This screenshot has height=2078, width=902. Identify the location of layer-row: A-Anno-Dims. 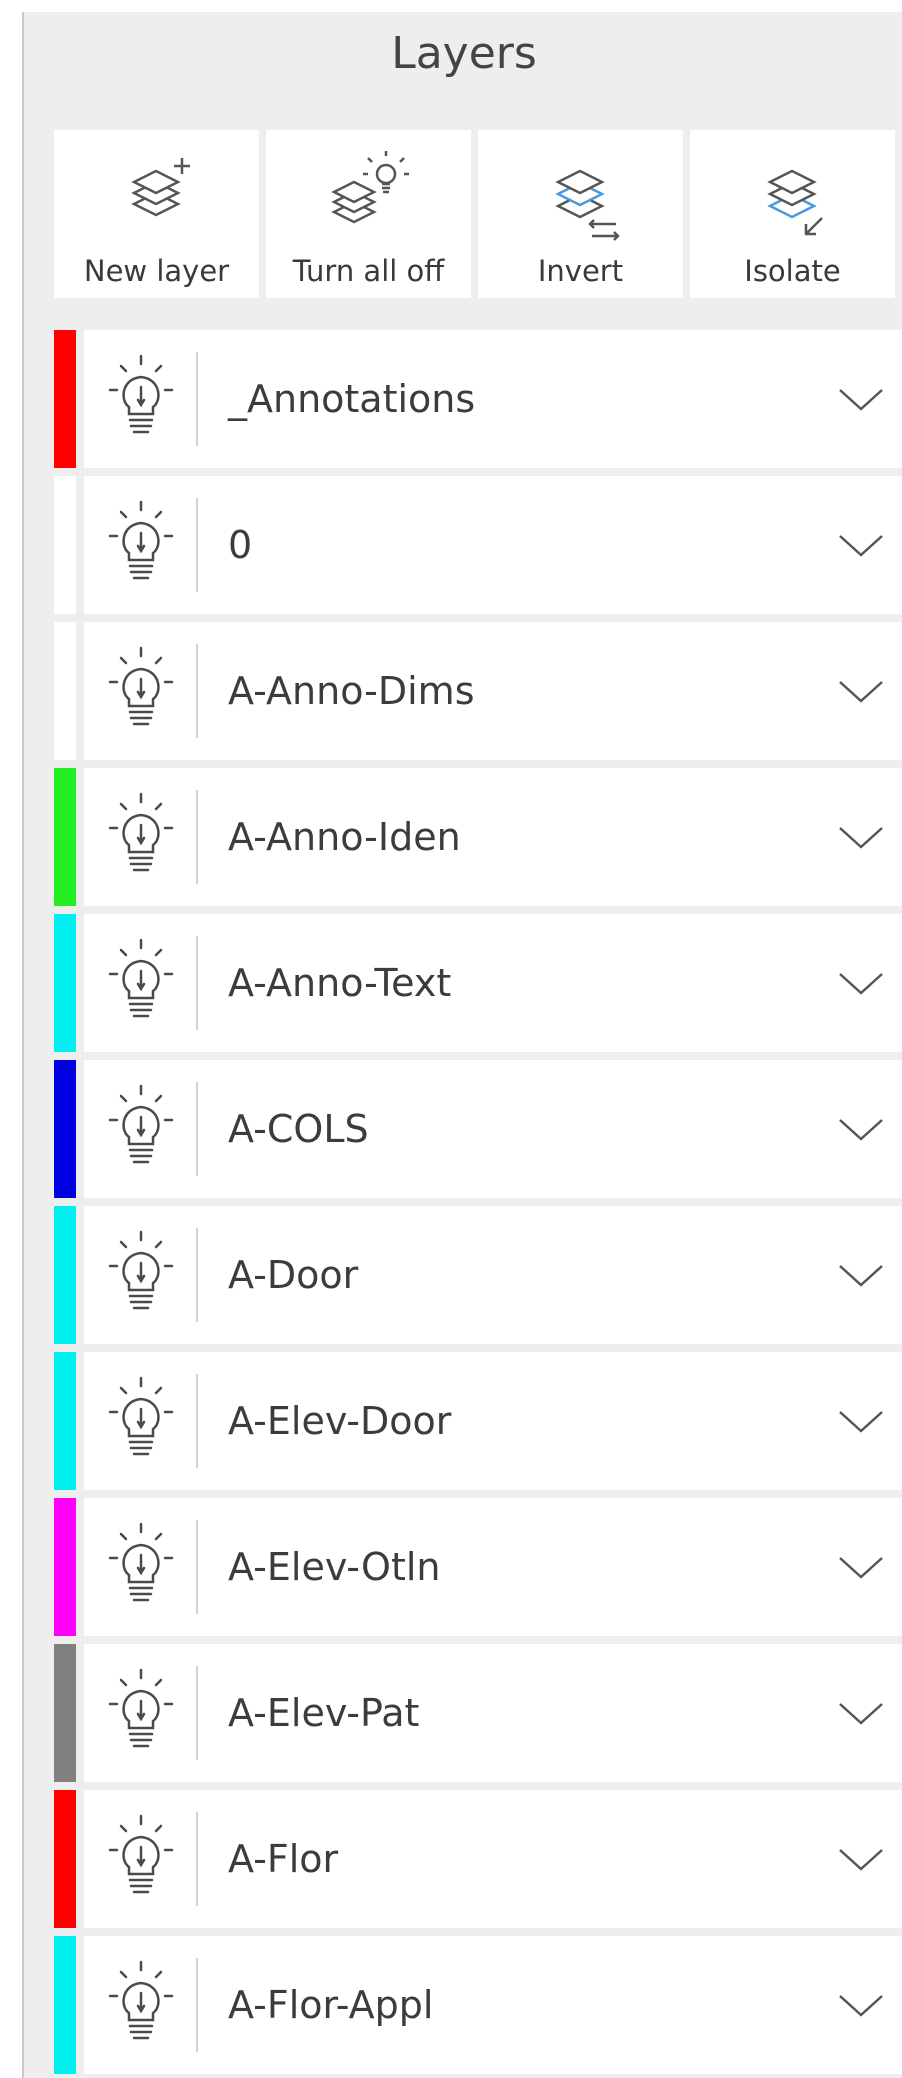
(478, 691).